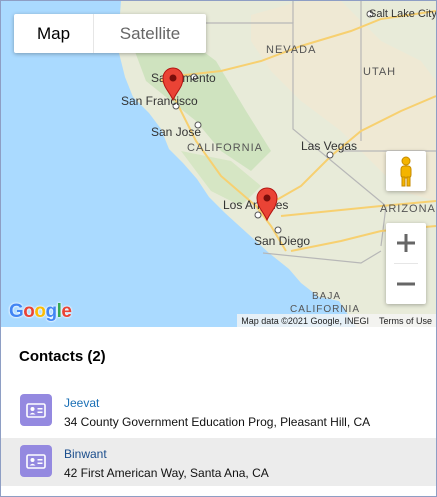  What do you see at coordinates (225, 148) in the screenshot?
I see `label-california: CALIFORNIA` at bounding box center [225, 148].